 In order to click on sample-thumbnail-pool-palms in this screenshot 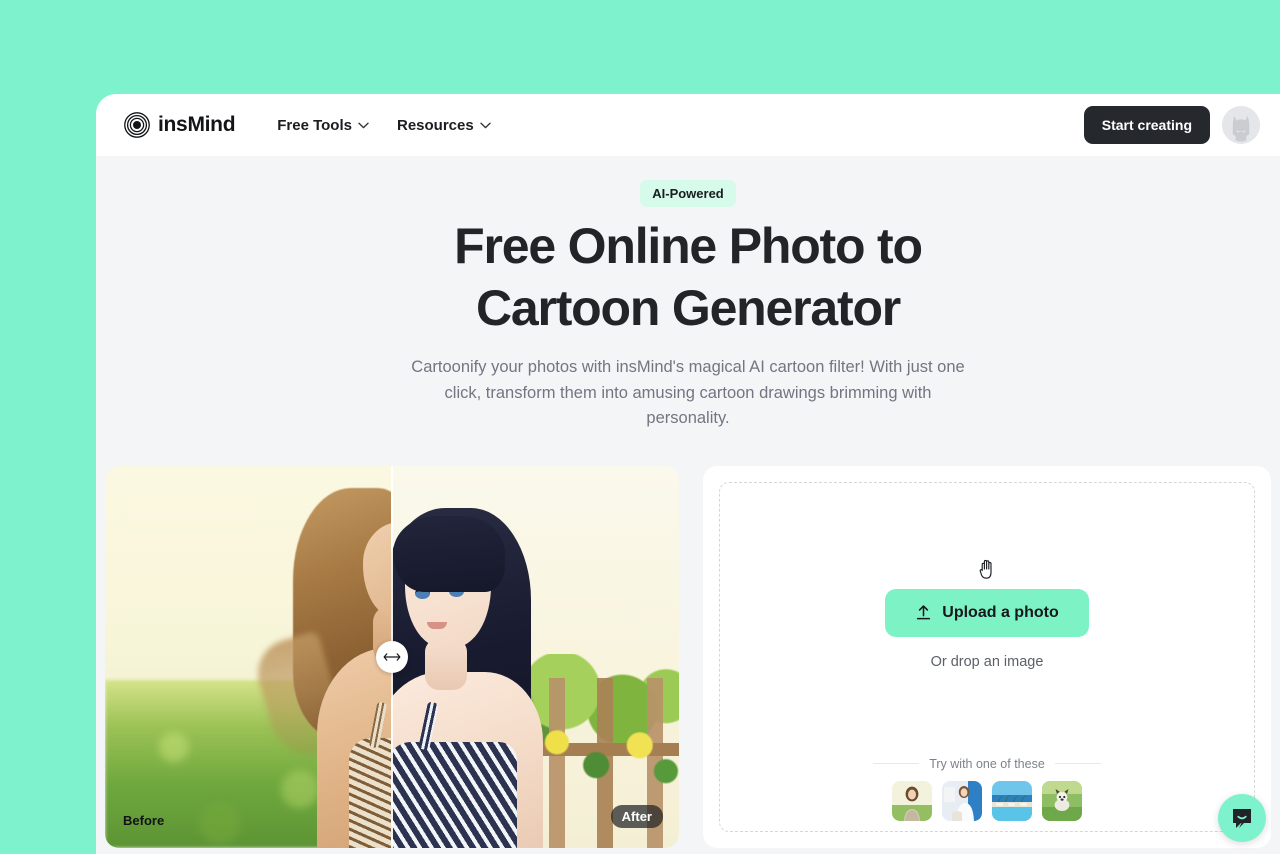, I will do `click(1012, 800)`.